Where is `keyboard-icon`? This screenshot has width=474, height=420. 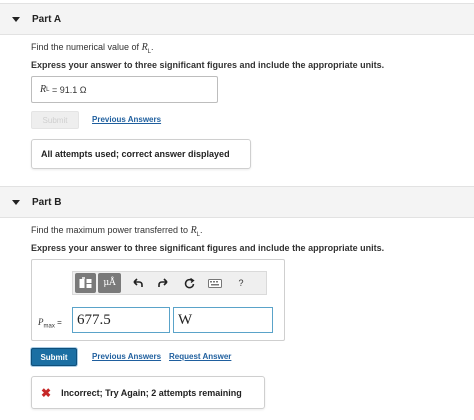 keyboard-icon is located at coordinates (215, 283).